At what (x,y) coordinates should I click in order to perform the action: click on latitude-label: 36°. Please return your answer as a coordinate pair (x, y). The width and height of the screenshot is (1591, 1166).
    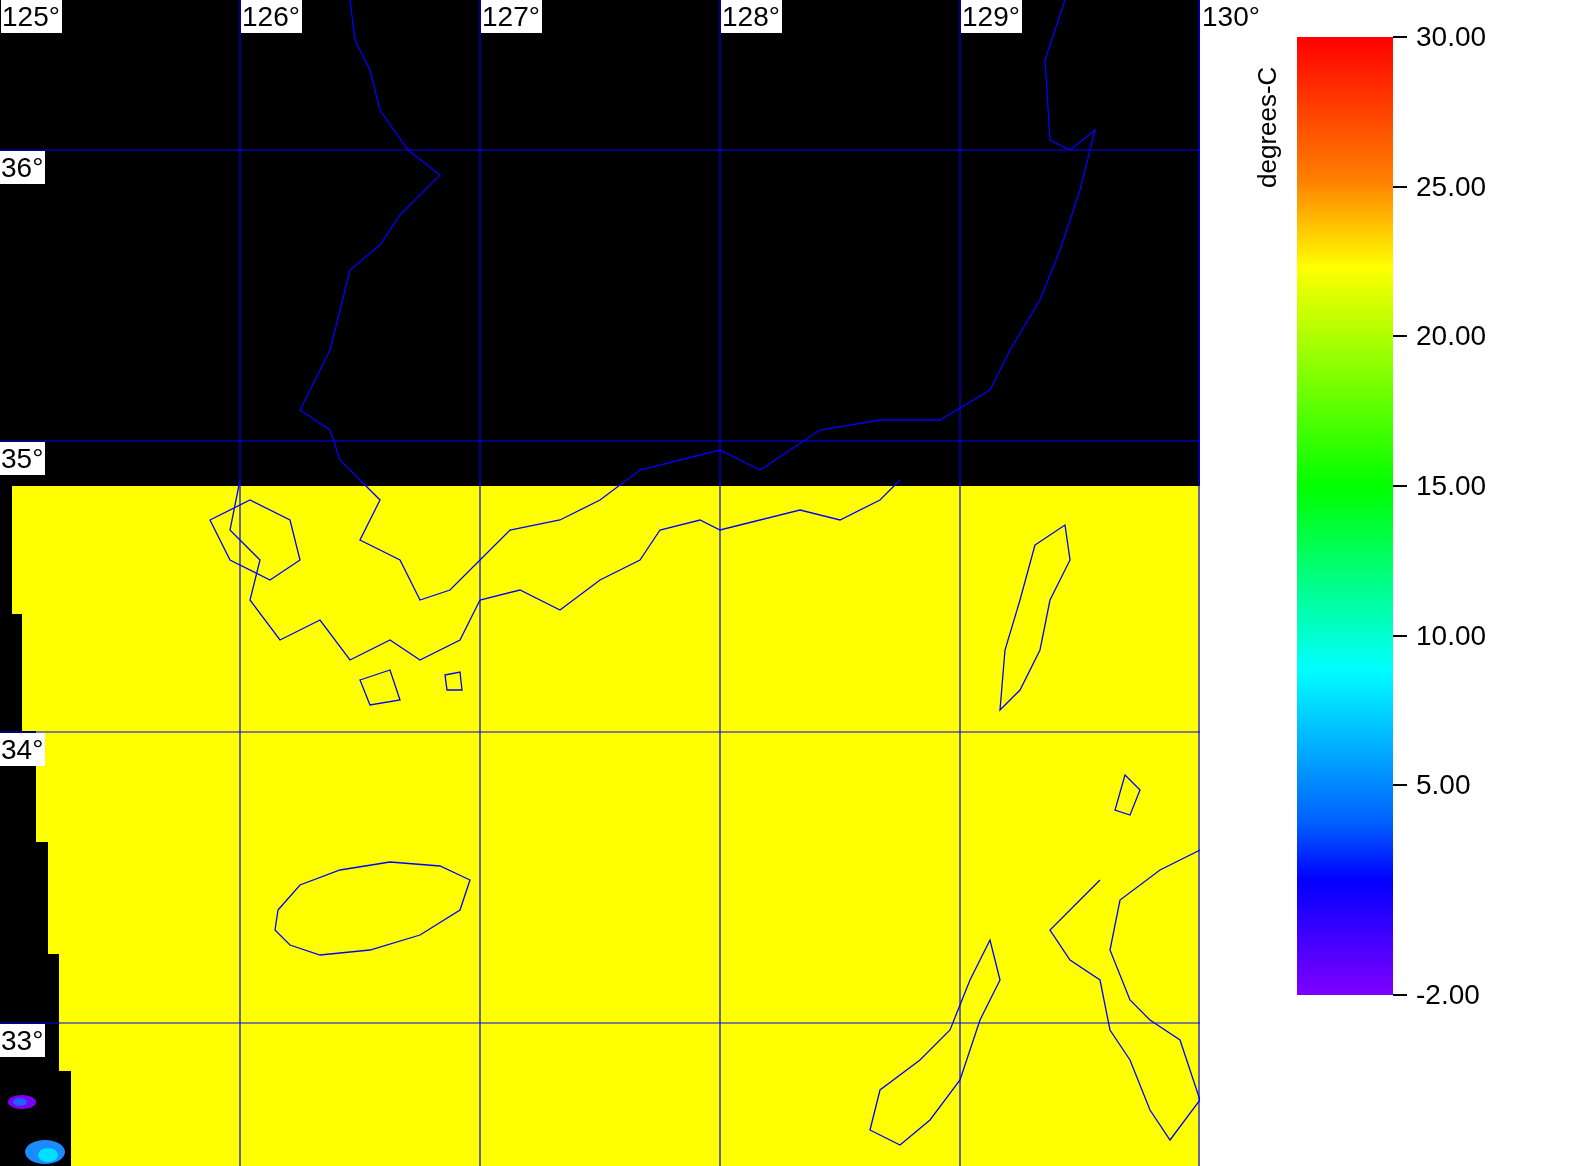
    Looking at the image, I should click on (23, 167).